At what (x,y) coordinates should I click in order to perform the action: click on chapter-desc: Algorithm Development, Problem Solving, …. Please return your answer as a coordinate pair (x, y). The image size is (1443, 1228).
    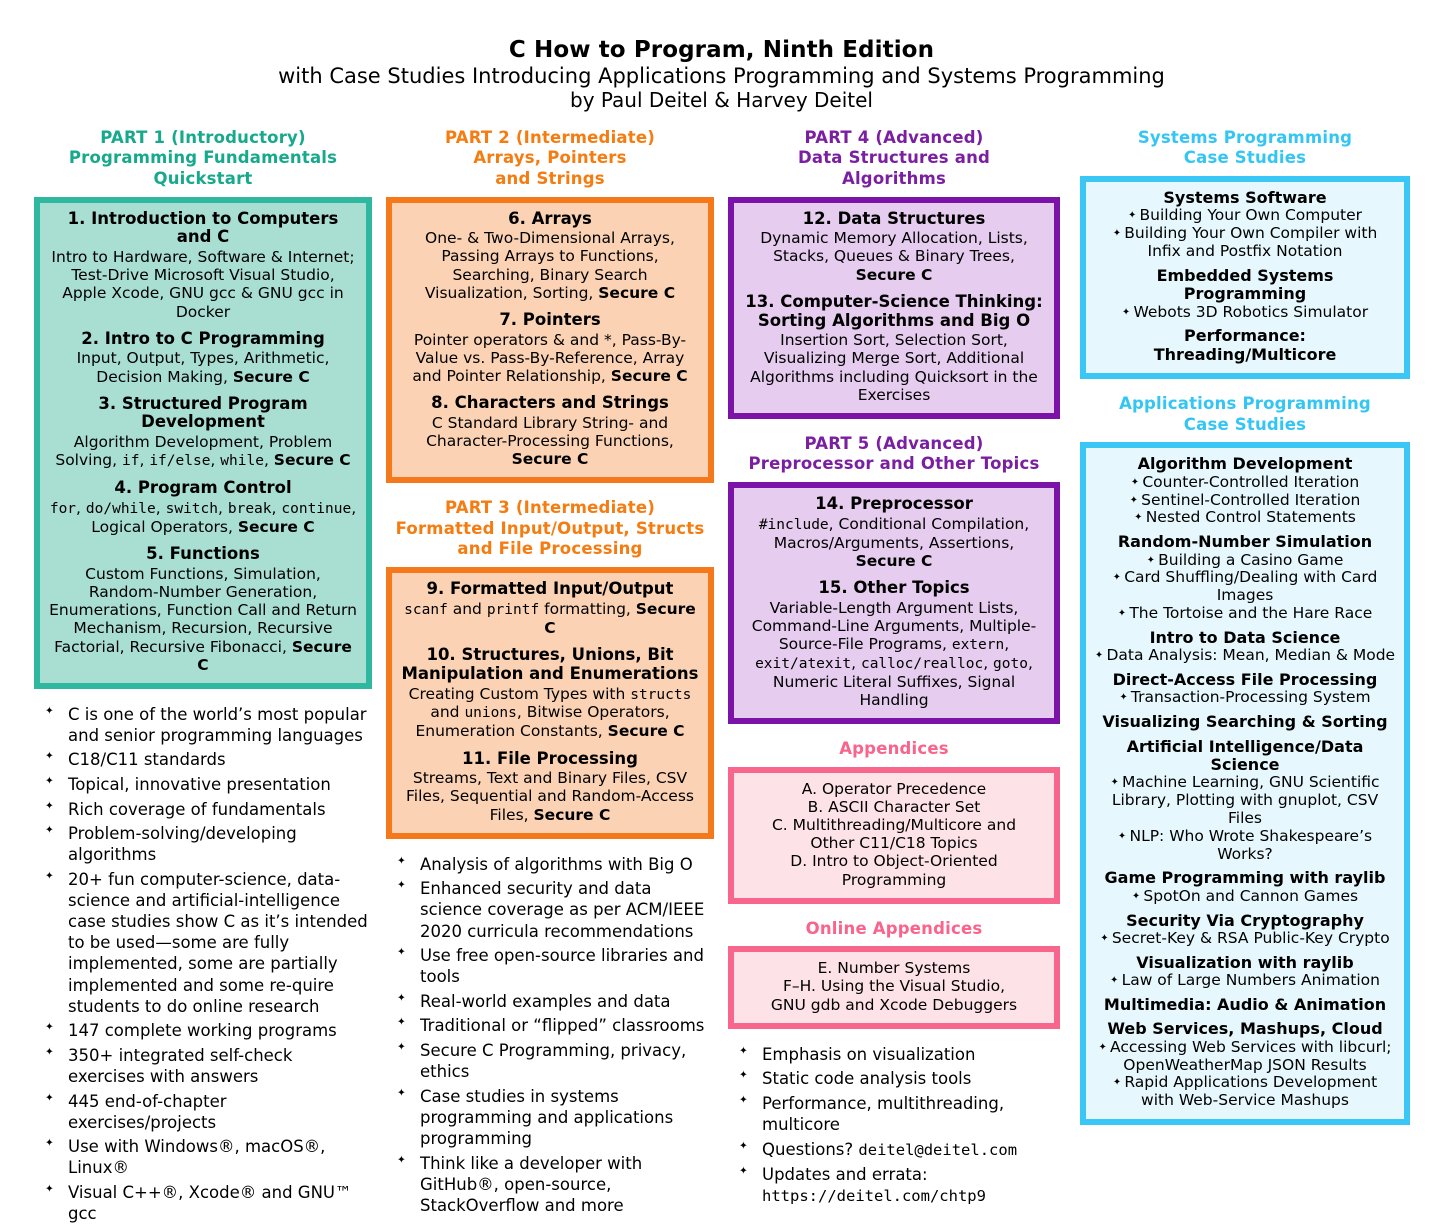
    Looking at the image, I should click on (203, 451).